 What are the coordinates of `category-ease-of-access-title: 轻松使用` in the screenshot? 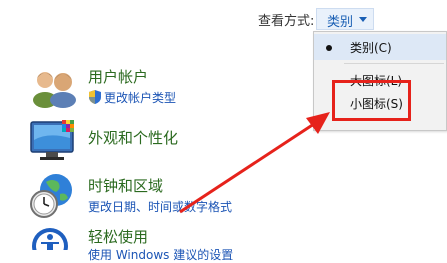 It's located at (118, 236).